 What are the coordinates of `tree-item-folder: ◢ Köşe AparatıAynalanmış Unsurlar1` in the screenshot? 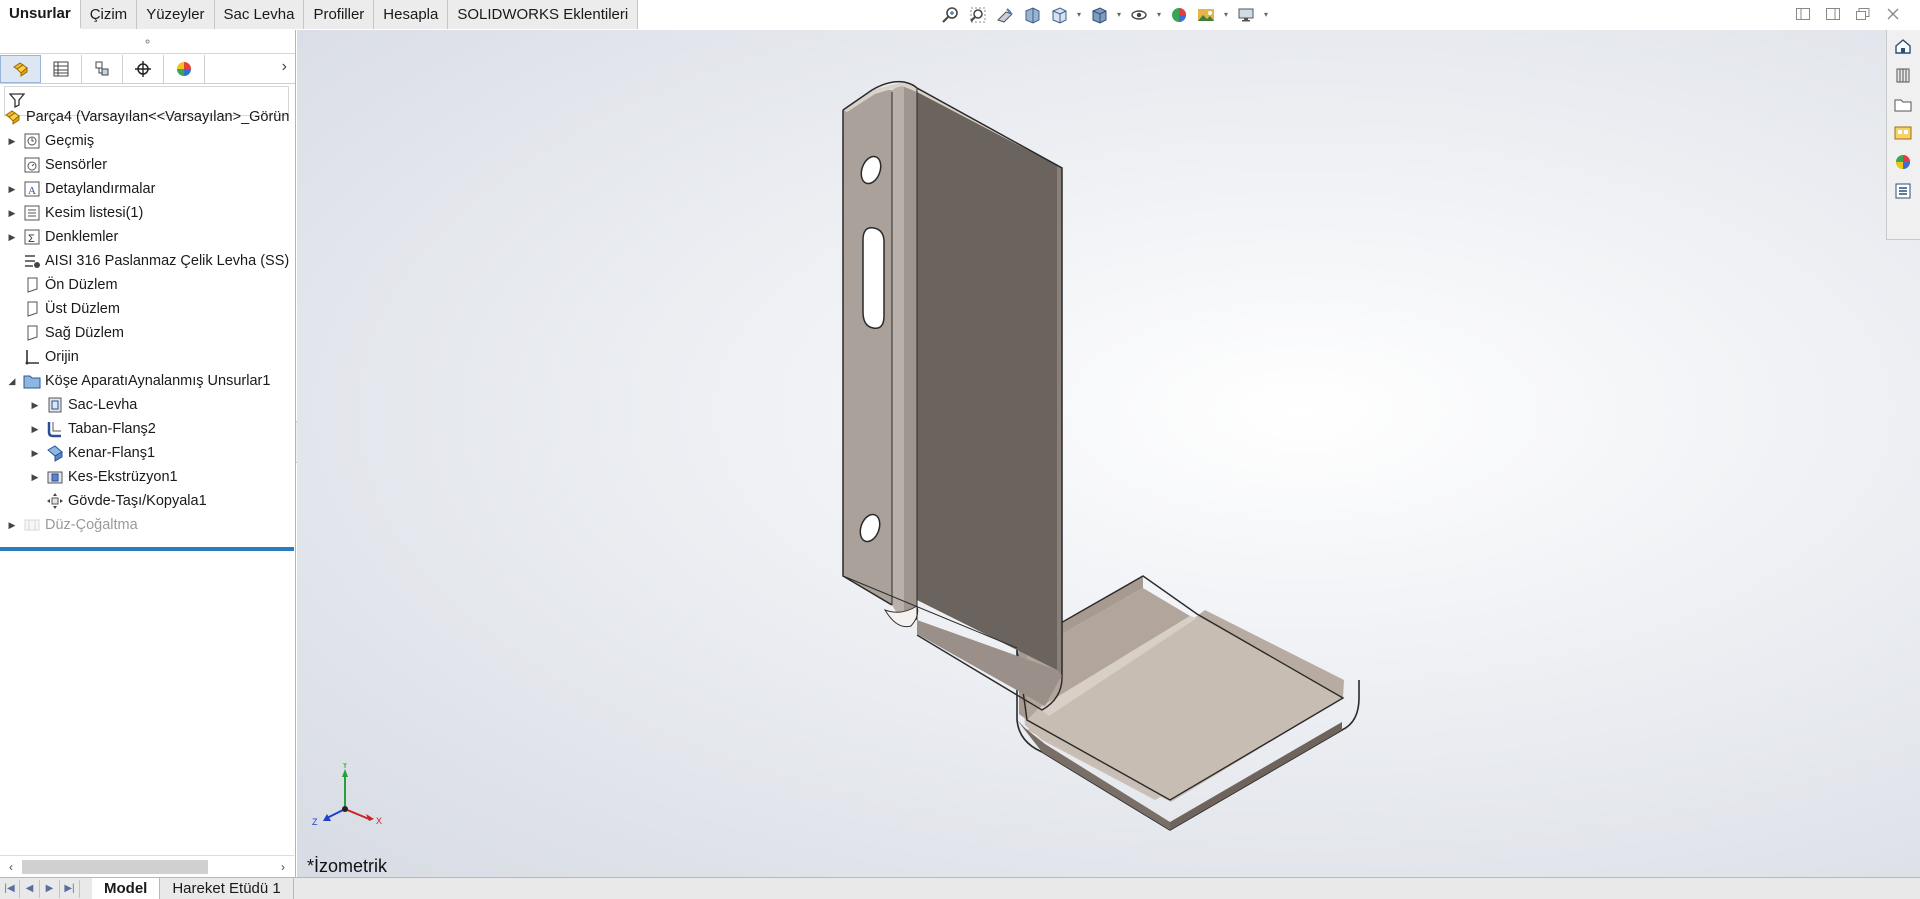 It's located at (135, 381).